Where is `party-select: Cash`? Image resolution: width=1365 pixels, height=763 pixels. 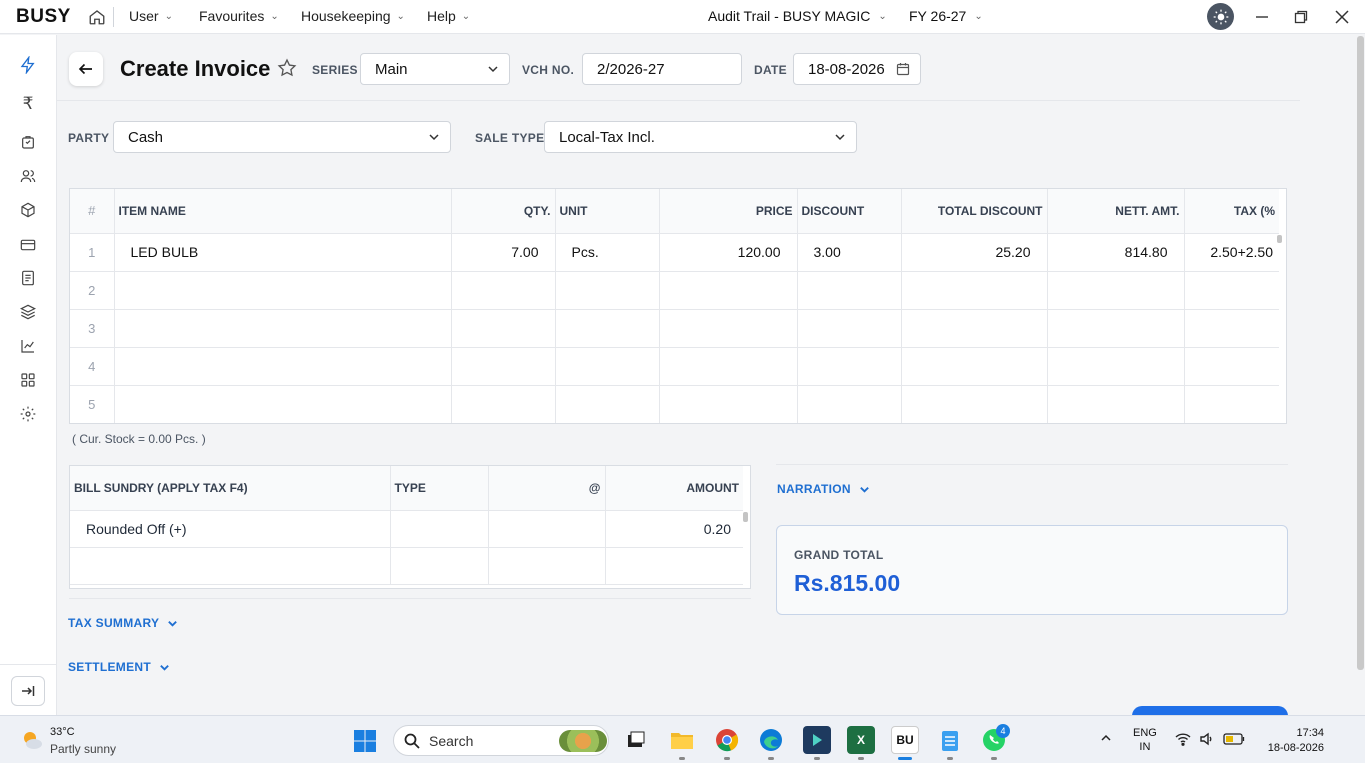 party-select: Cash is located at coordinates (282, 137).